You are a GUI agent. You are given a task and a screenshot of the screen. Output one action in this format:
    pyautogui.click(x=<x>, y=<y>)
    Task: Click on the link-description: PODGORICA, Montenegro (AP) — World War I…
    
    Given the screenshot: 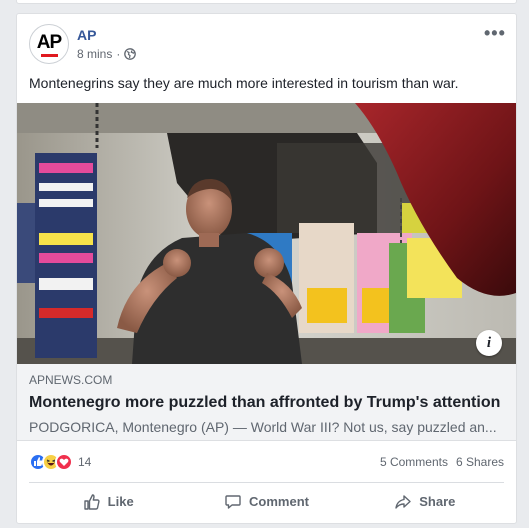 What is the action you would take?
    pyautogui.click(x=263, y=427)
    